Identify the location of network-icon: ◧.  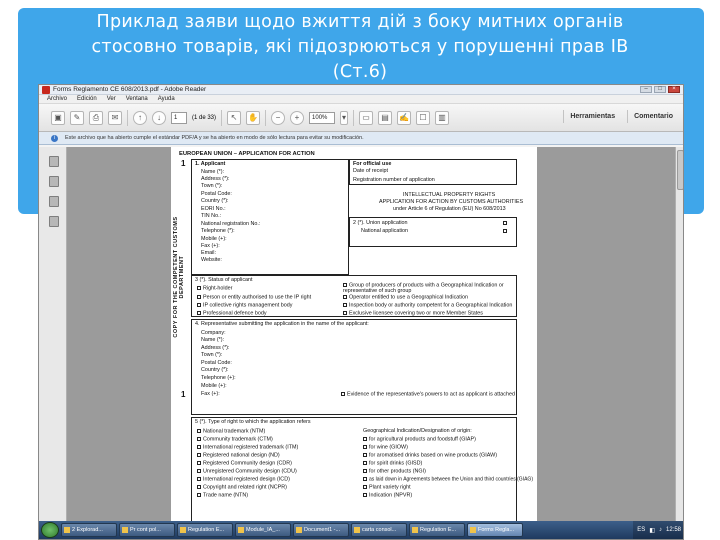
(652, 530).